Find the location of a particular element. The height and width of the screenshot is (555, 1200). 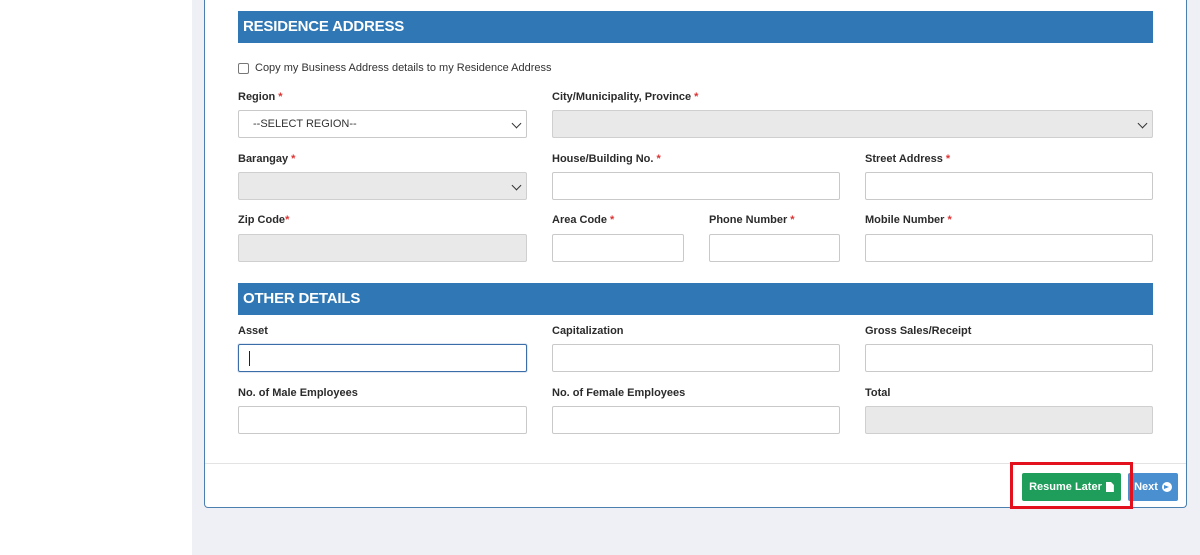

gross-sales-input is located at coordinates (1009, 358).